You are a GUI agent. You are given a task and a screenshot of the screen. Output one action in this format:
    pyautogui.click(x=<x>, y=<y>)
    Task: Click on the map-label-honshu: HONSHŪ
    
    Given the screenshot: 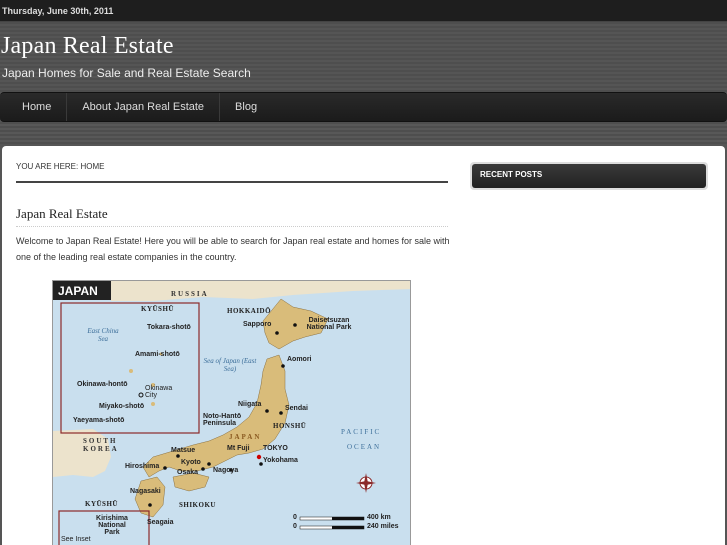 What is the action you would take?
    pyautogui.click(x=290, y=426)
    